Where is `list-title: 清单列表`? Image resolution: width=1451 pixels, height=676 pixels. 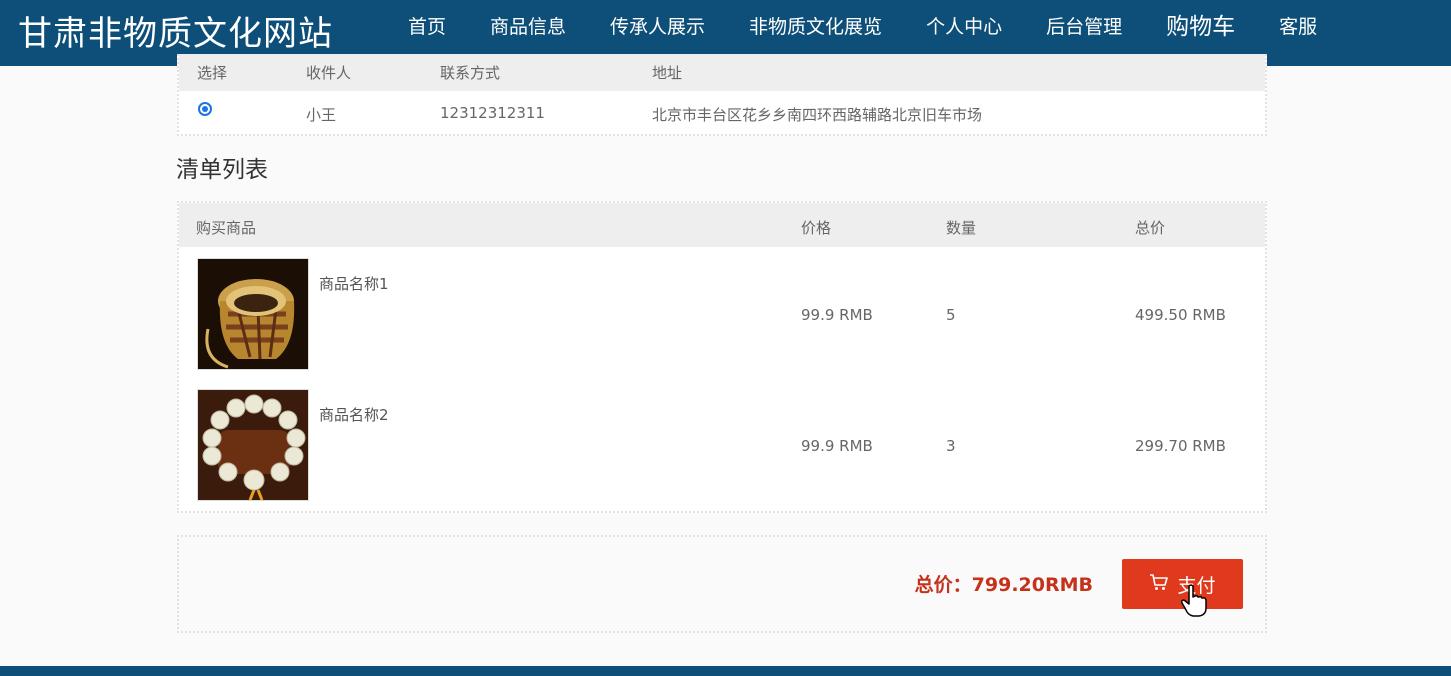
list-title: 清单列表 is located at coordinates (222, 170).